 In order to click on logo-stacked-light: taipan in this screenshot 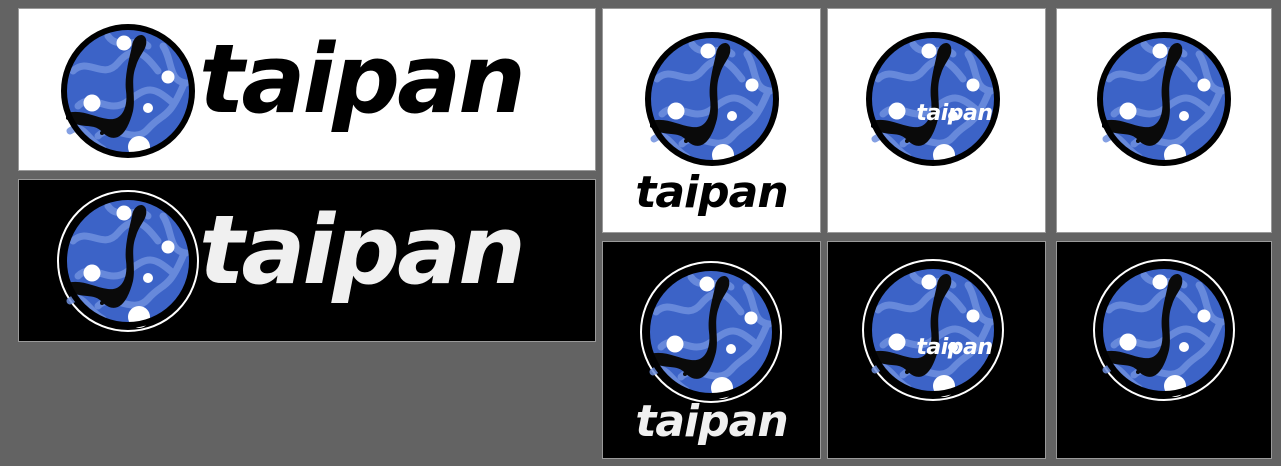, I will do `click(711, 120)`.